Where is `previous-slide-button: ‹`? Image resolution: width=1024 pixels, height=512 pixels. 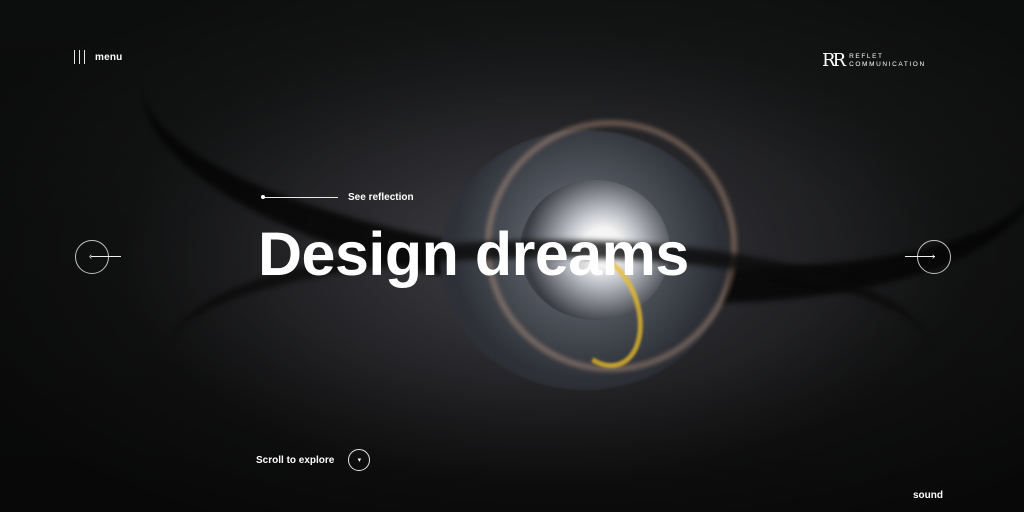 previous-slide-button: ‹ is located at coordinates (98, 257).